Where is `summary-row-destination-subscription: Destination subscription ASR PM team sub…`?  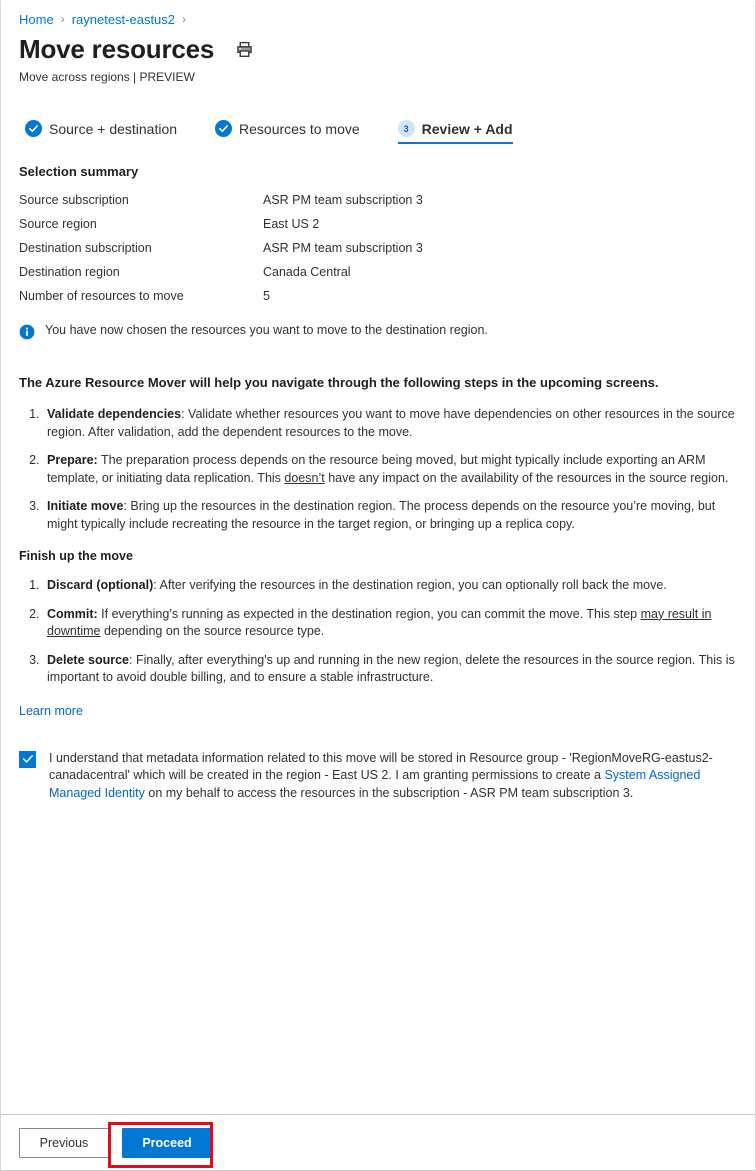 summary-row-destination-subscription: Destination subscription ASR PM team sub… is located at coordinates (378, 248).